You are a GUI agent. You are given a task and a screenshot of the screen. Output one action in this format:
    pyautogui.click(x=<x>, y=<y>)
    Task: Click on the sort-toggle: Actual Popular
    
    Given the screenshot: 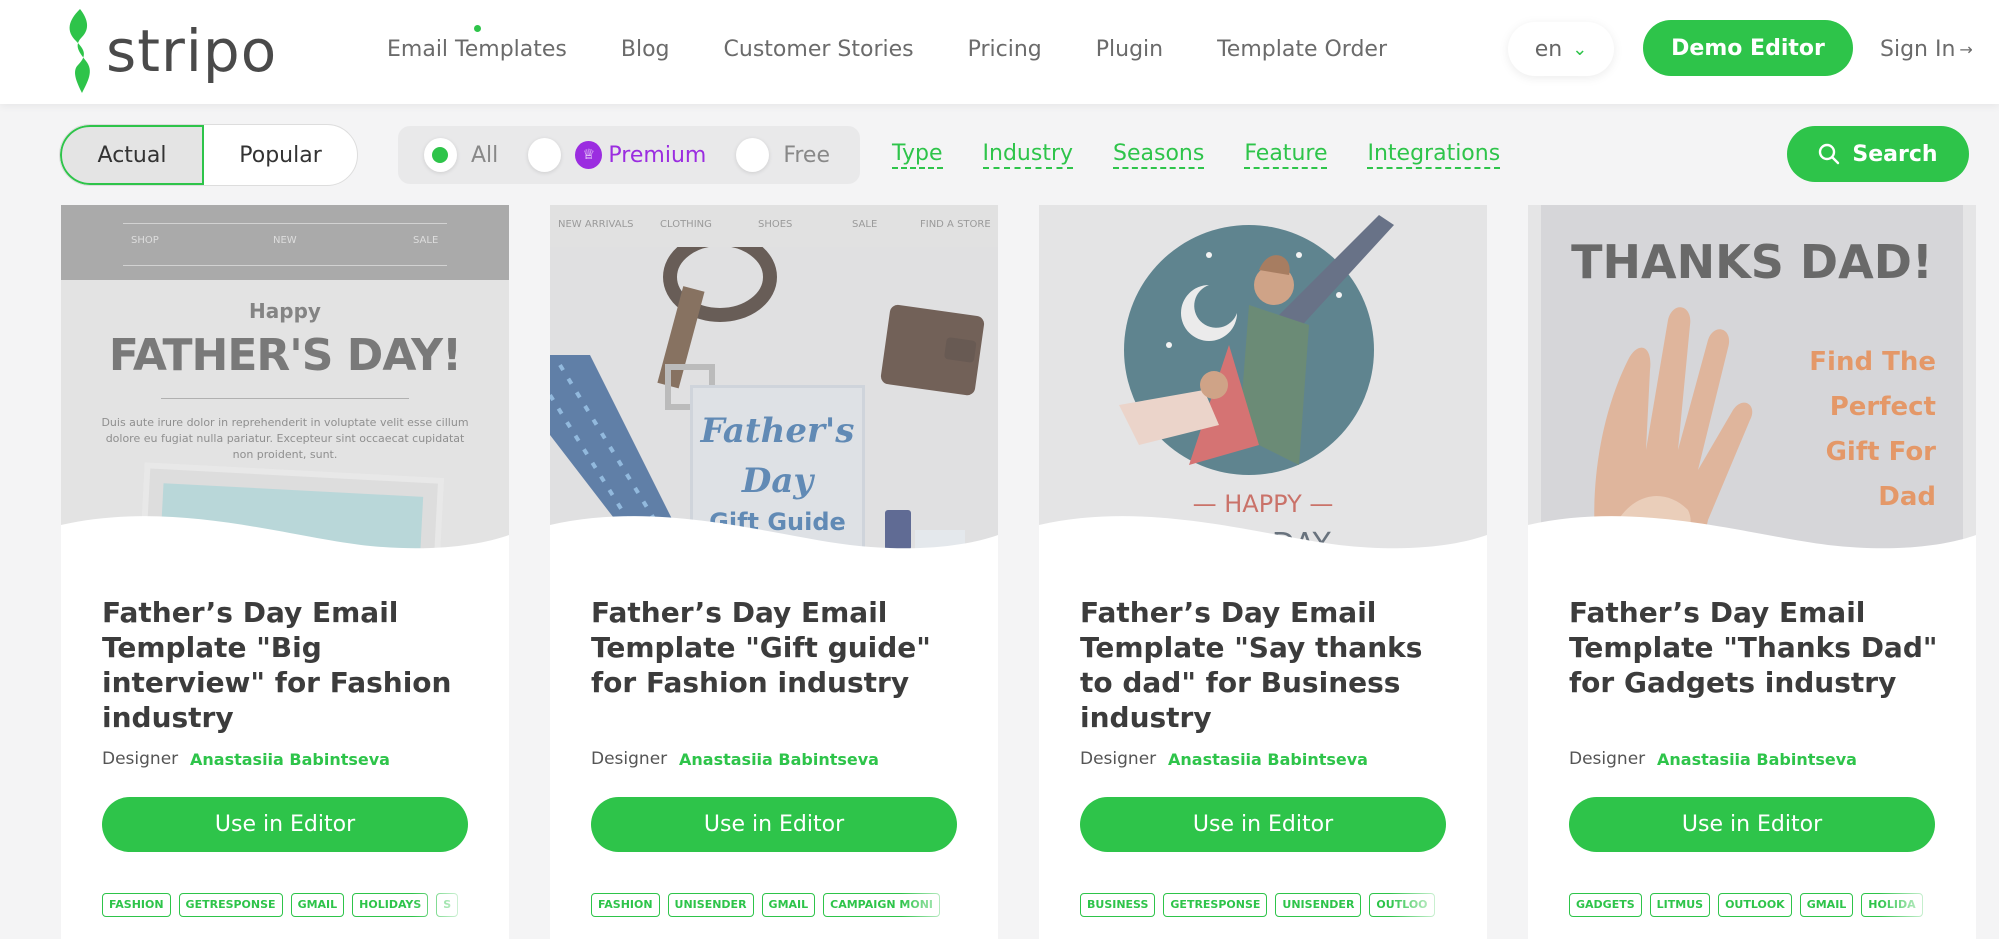 What is the action you would take?
    pyautogui.click(x=208, y=155)
    